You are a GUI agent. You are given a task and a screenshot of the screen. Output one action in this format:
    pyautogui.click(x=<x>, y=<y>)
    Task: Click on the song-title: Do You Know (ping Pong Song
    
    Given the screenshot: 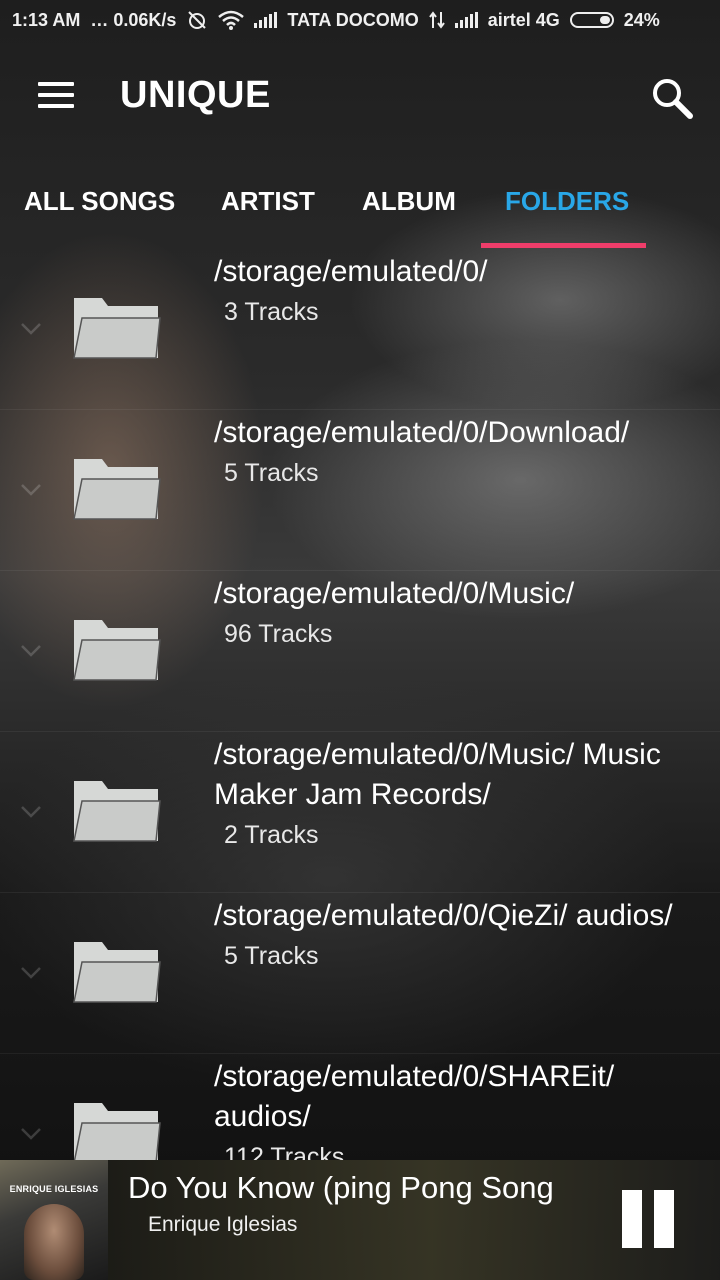 What is the action you would take?
    pyautogui.click(x=341, y=1187)
    